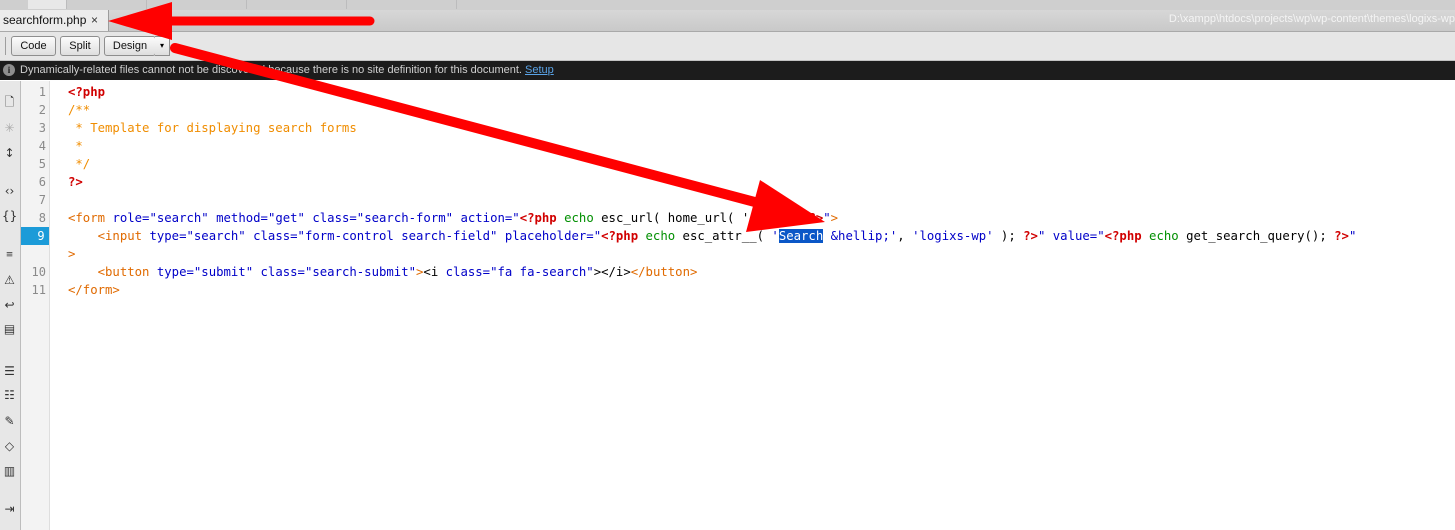  Describe the element at coordinates (539, 70) in the screenshot. I see `setup-link: Setup` at that location.